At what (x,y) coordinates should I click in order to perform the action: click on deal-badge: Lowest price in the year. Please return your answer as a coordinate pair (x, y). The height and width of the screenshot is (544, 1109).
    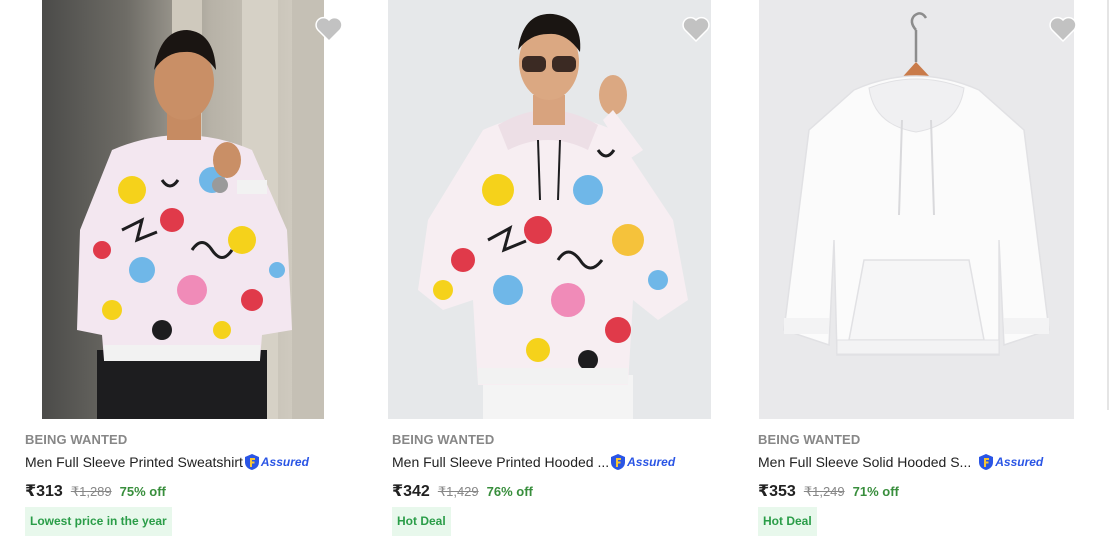
    Looking at the image, I should click on (98, 521).